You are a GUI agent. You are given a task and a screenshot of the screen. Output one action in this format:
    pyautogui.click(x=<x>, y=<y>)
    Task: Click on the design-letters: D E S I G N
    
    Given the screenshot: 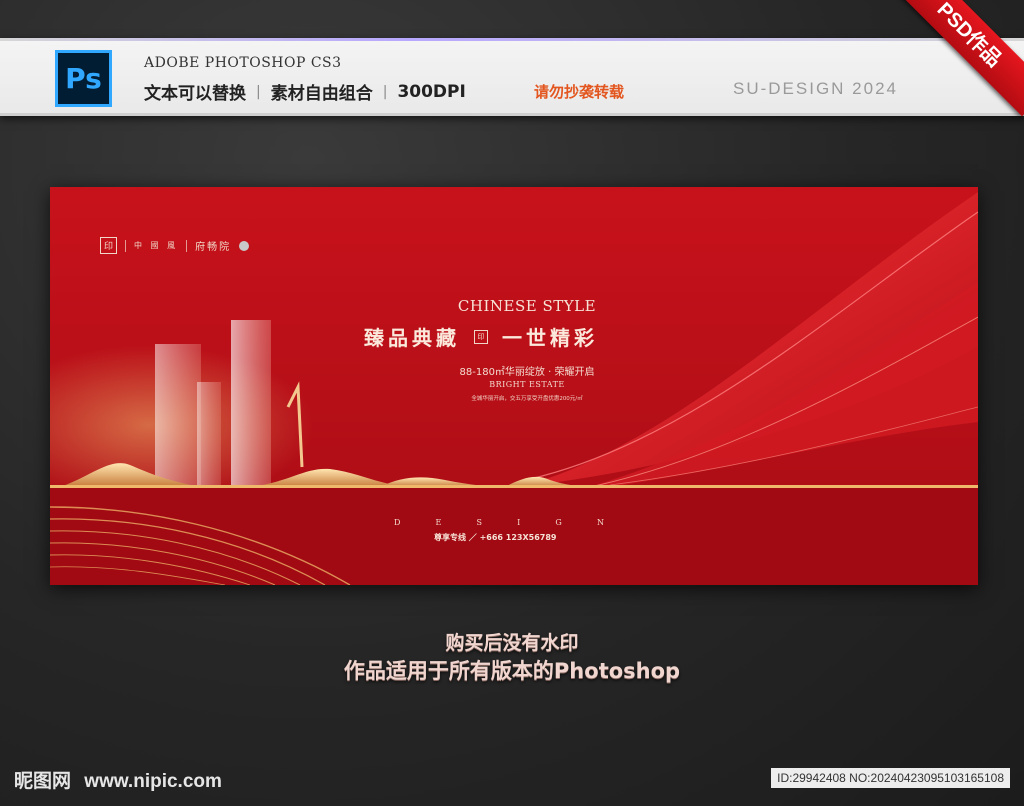 What is the action you would take?
    pyautogui.click(x=499, y=522)
    